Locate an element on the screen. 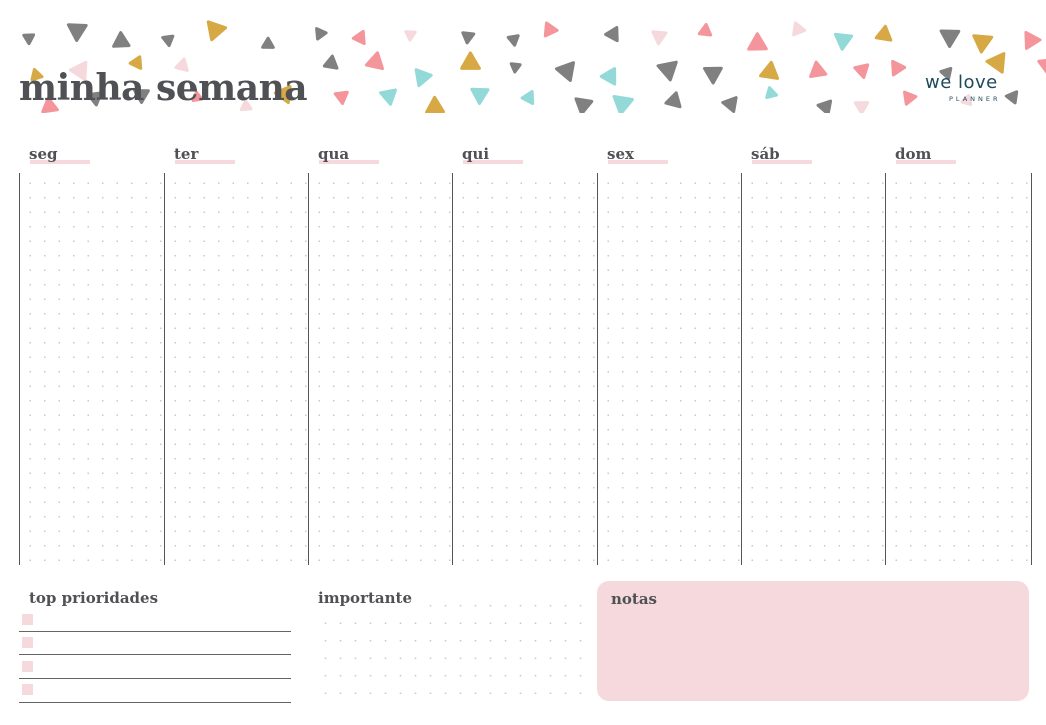 This screenshot has height=725, width=1046. logo-subtext: PLANNER is located at coordinates (975, 99).